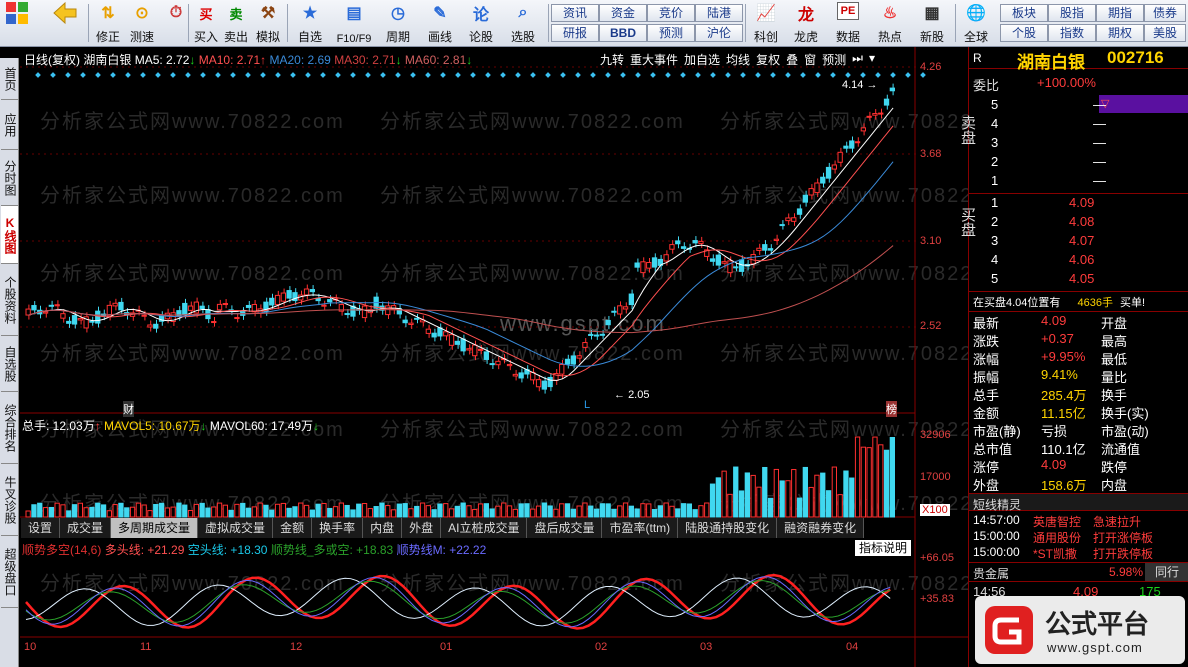 This screenshot has width=1188, height=667. I want to click on ma20-label: MA20: 2.69, so click(300, 60).